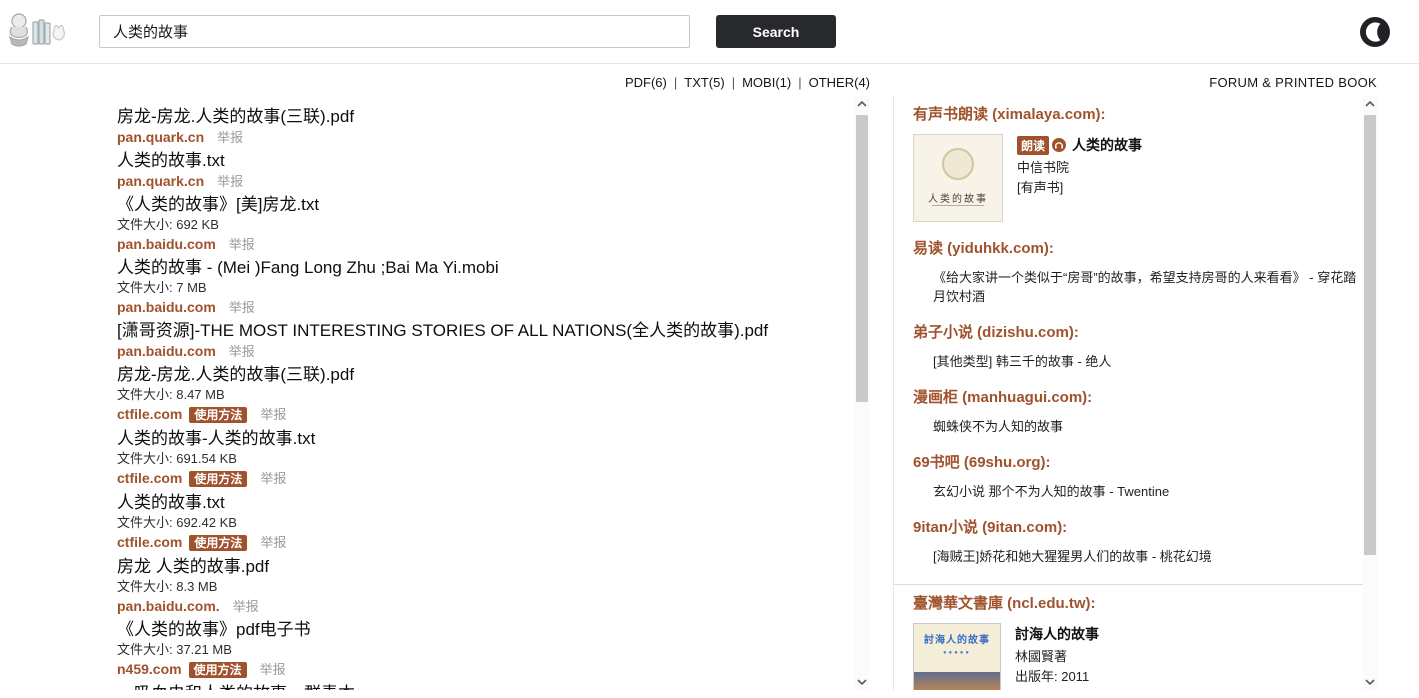  What do you see at coordinates (149, 669) in the screenshot?
I see `result-source-link: n459.com` at bounding box center [149, 669].